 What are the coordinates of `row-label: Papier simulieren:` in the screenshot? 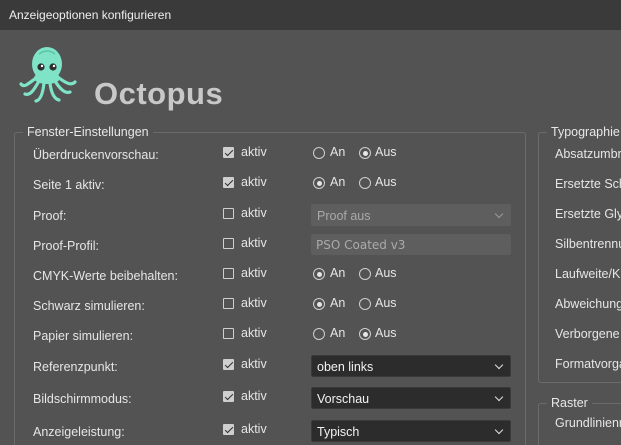 It's located at (83, 336).